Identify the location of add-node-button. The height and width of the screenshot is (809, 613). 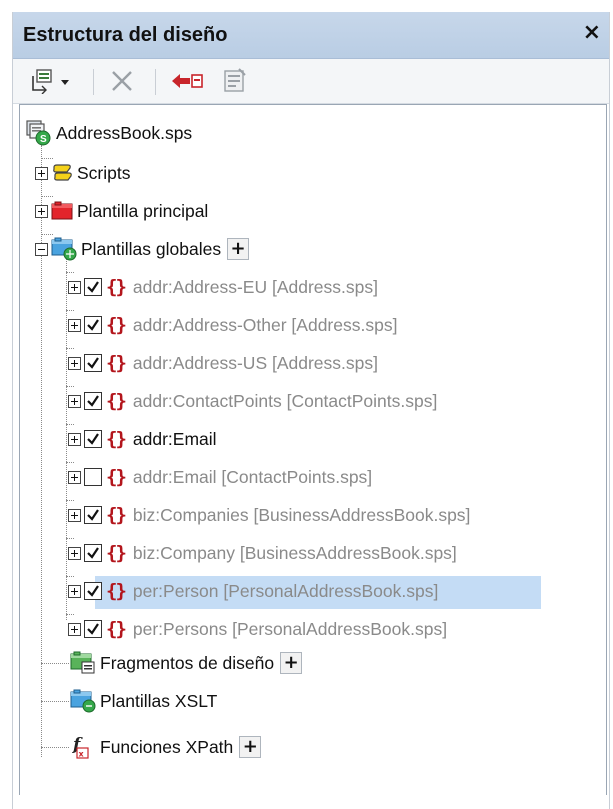
(52, 81).